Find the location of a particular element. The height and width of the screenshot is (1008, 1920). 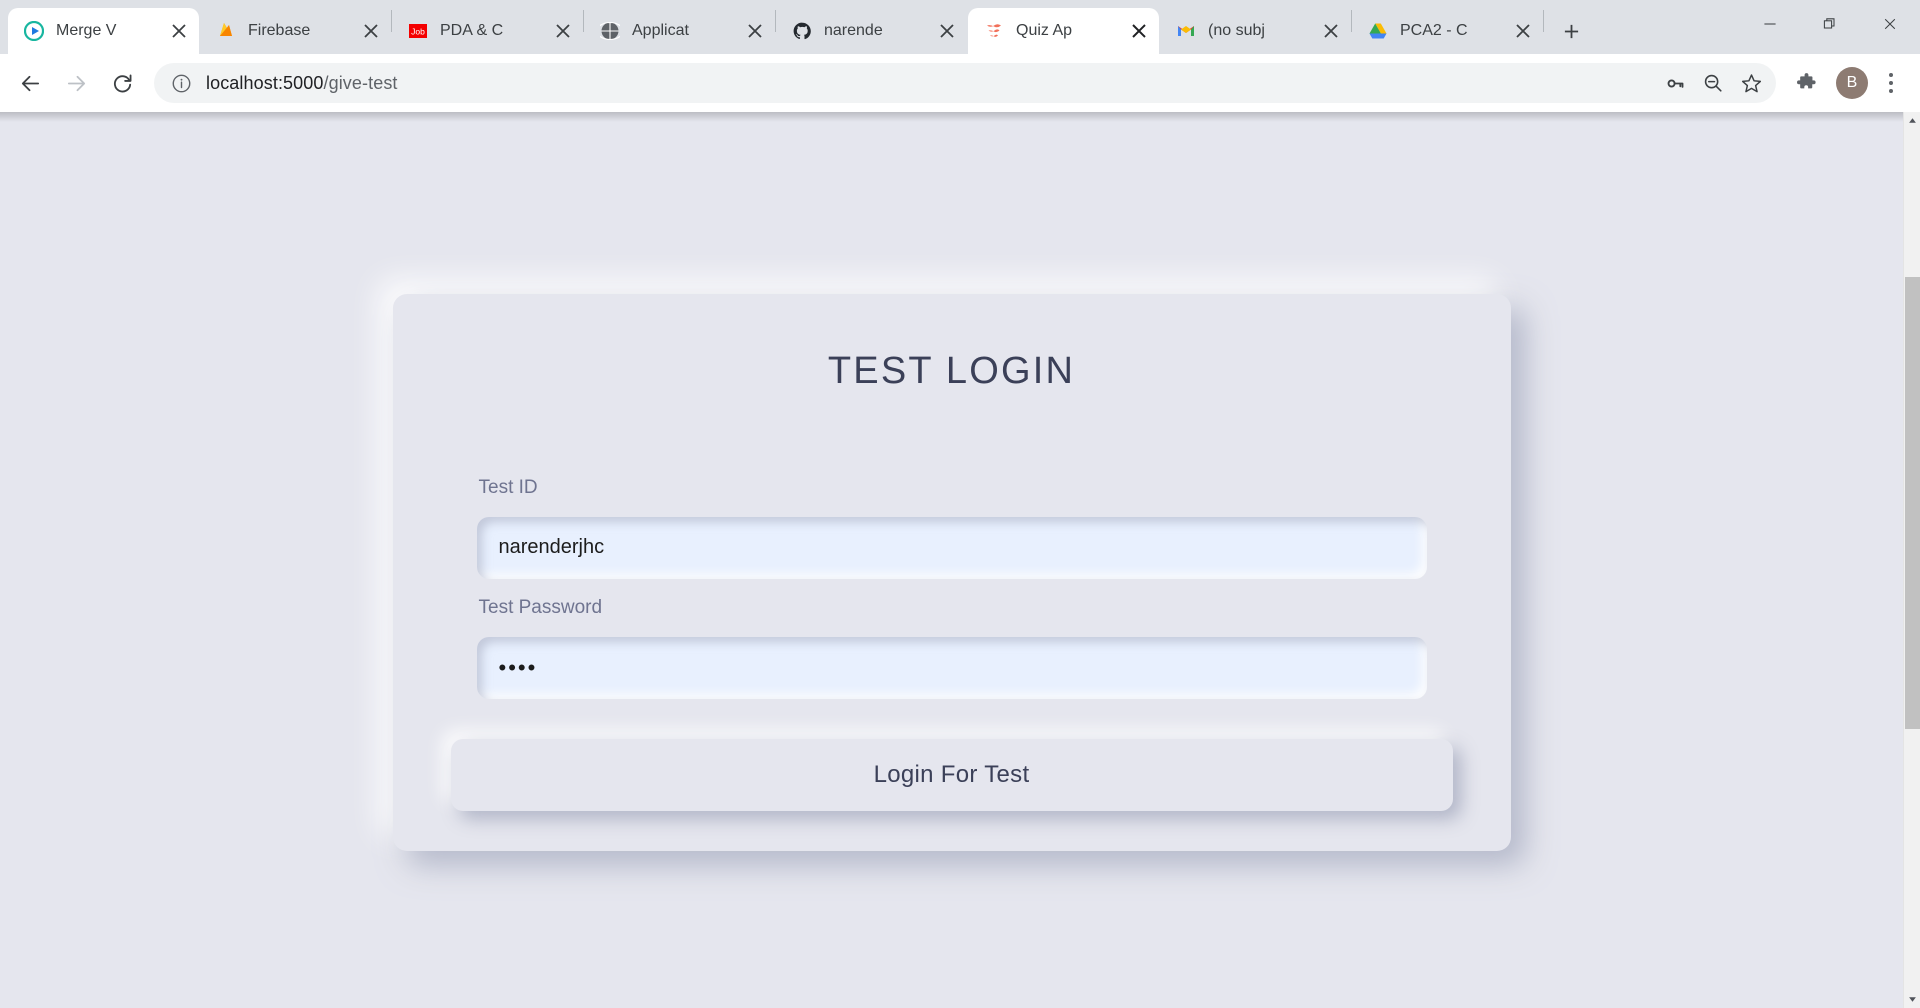

test-id-label: Test ID is located at coordinates (508, 487).